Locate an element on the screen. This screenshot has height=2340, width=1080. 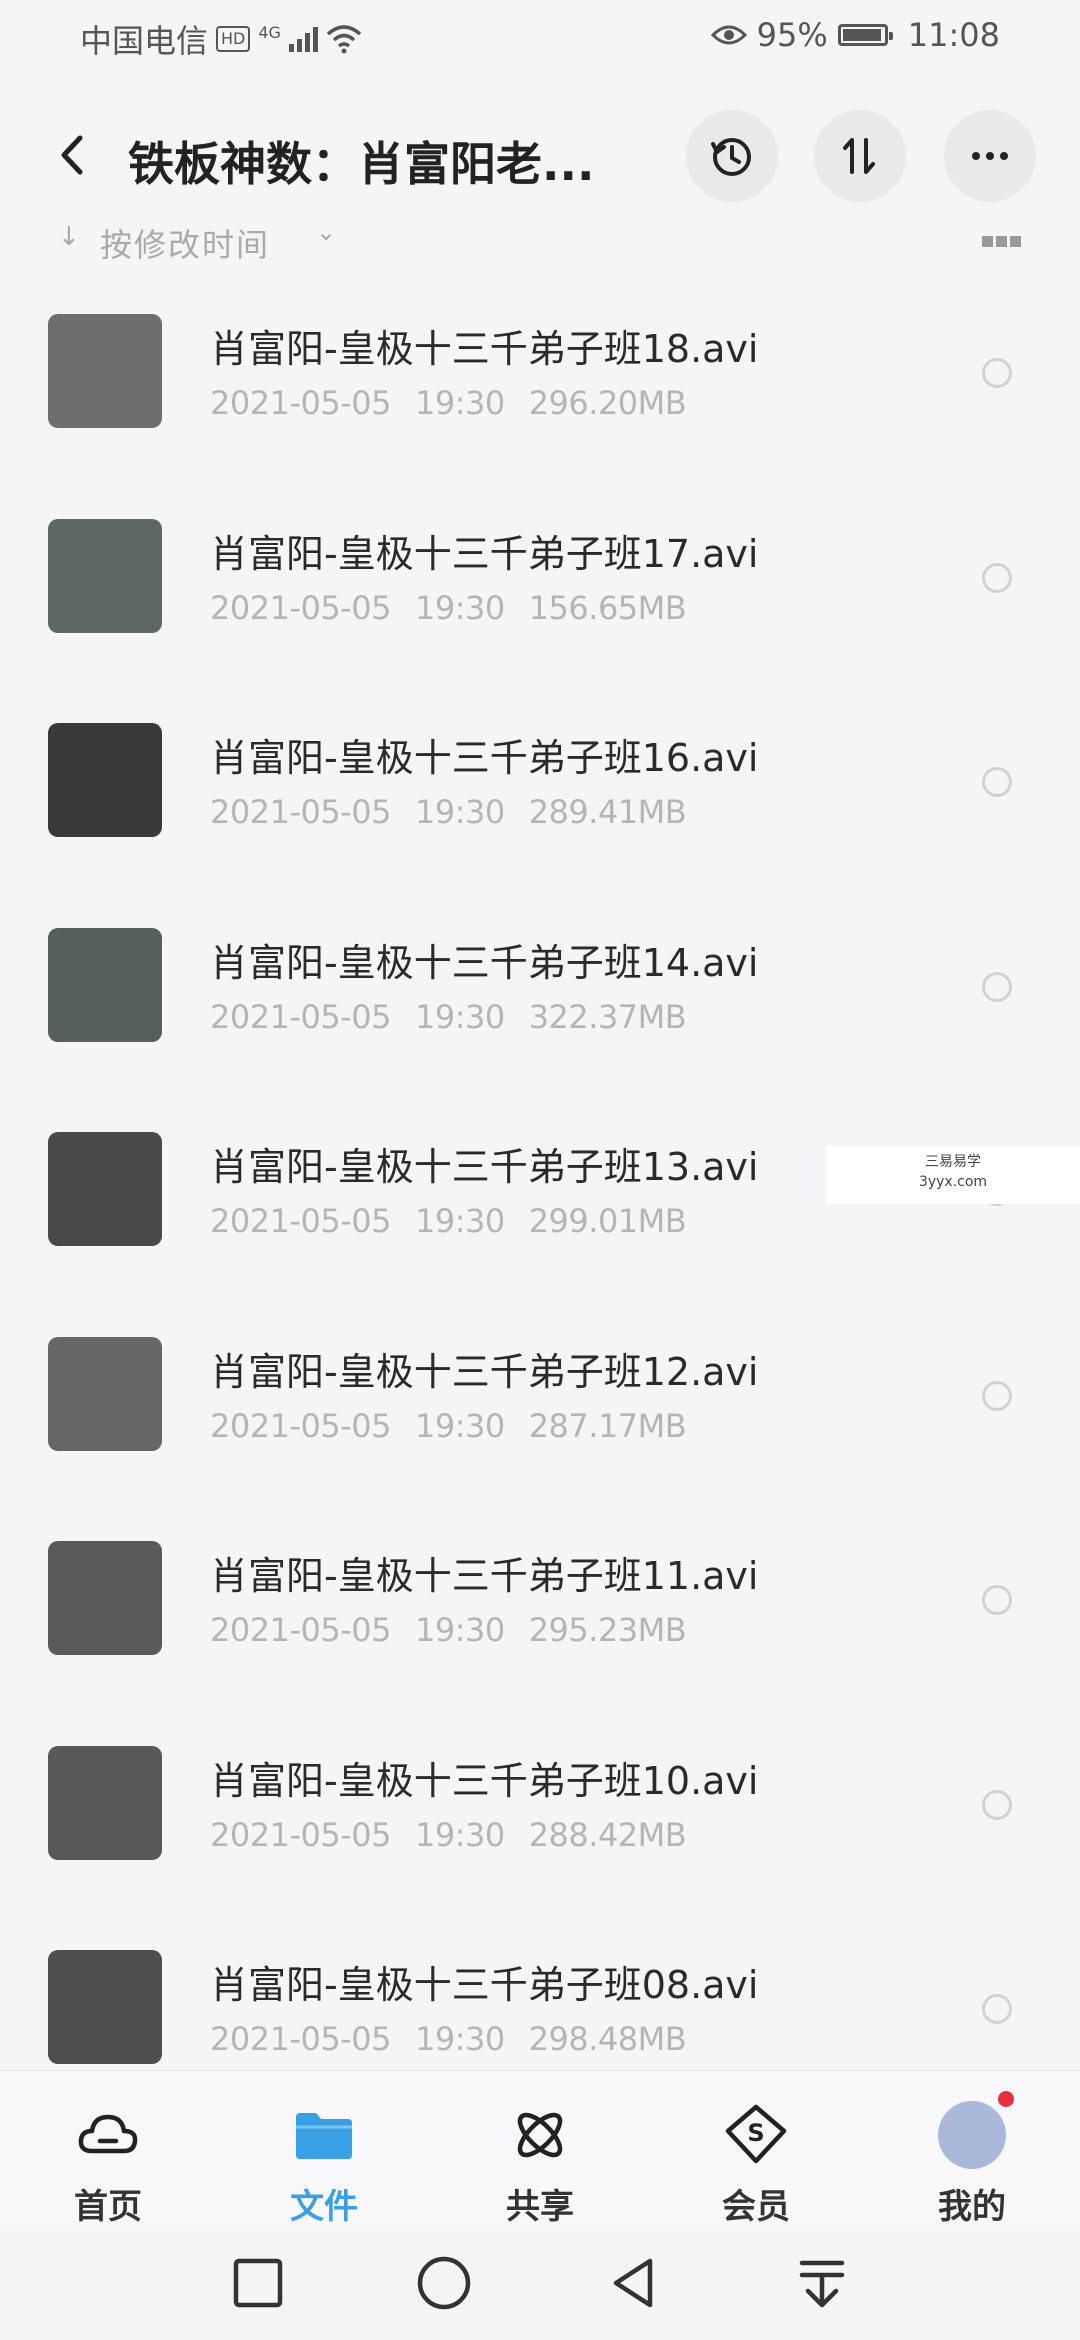
more-button is located at coordinates (990, 156).